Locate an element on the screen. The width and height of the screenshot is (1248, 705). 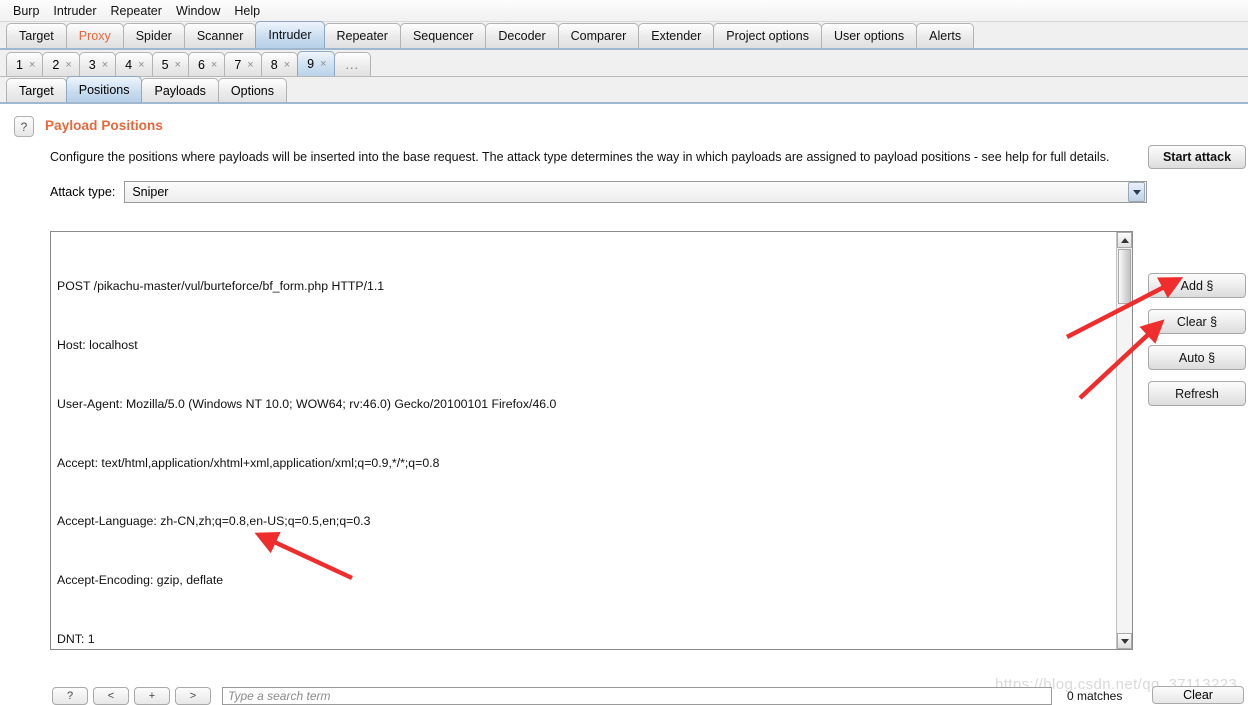
attack-tab-3: 3 × is located at coordinates (97, 64).